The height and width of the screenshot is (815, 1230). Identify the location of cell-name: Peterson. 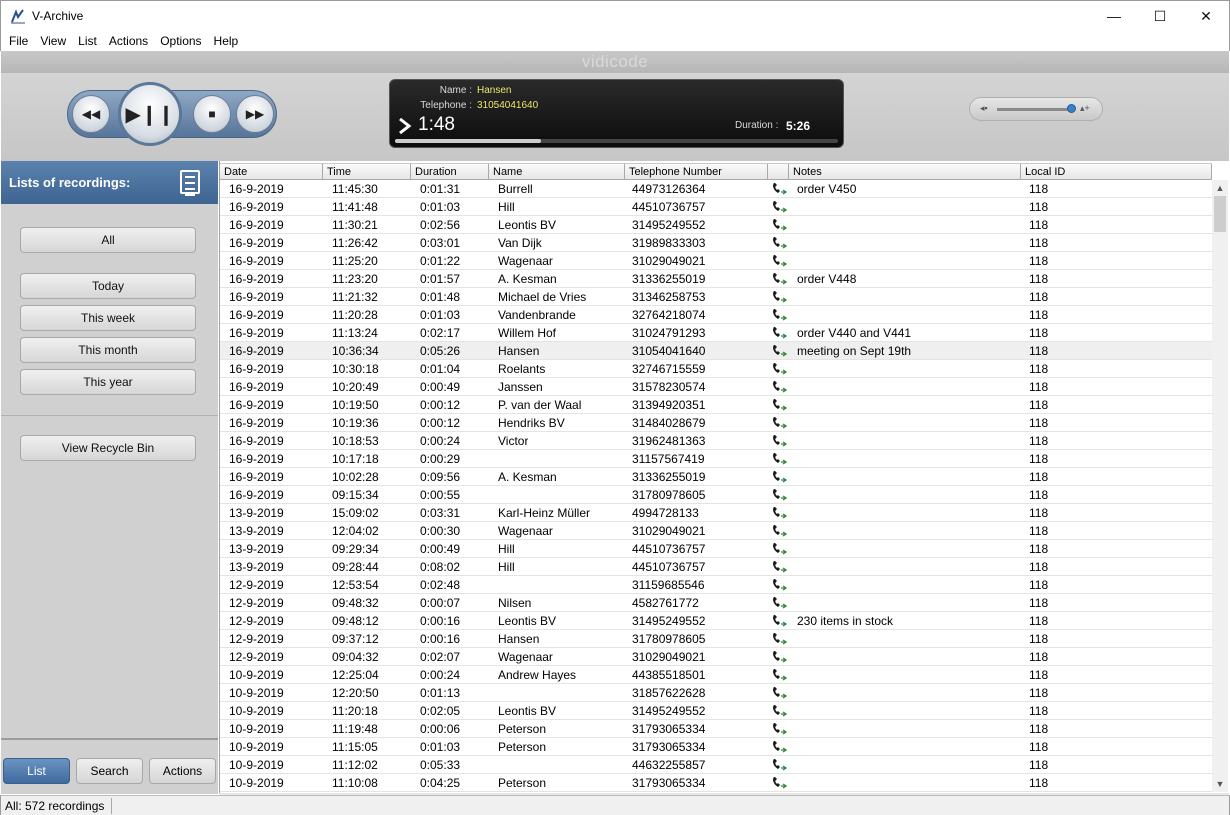
(522, 747).